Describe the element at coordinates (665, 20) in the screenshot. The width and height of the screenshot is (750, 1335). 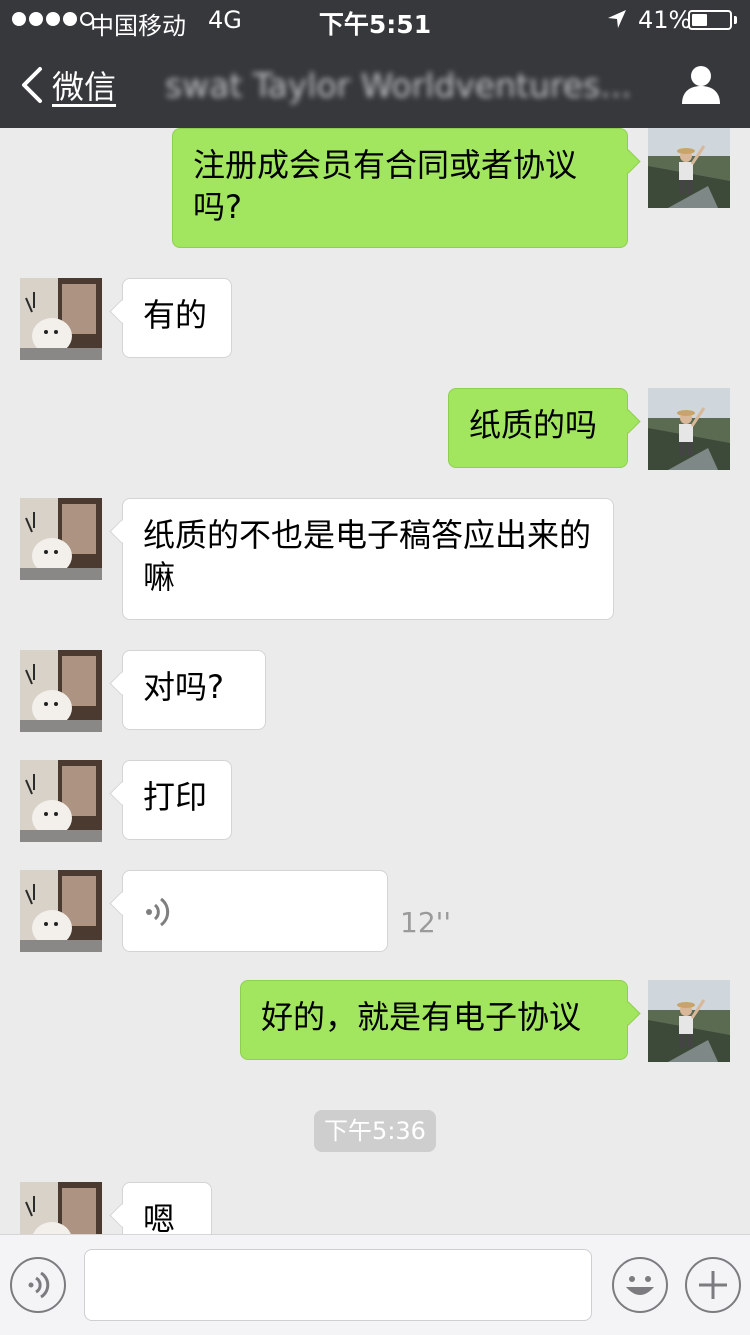
I see `battery-percent: 41%` at that location.